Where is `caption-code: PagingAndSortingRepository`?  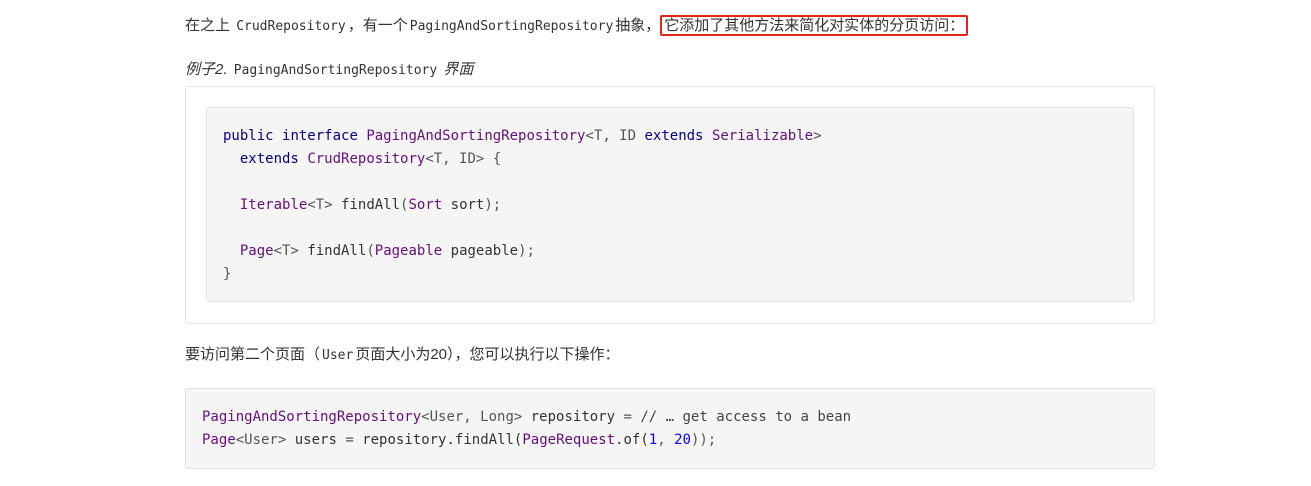
caption-code: PagingAndSortingRepository is located at coordinates (335, 70).